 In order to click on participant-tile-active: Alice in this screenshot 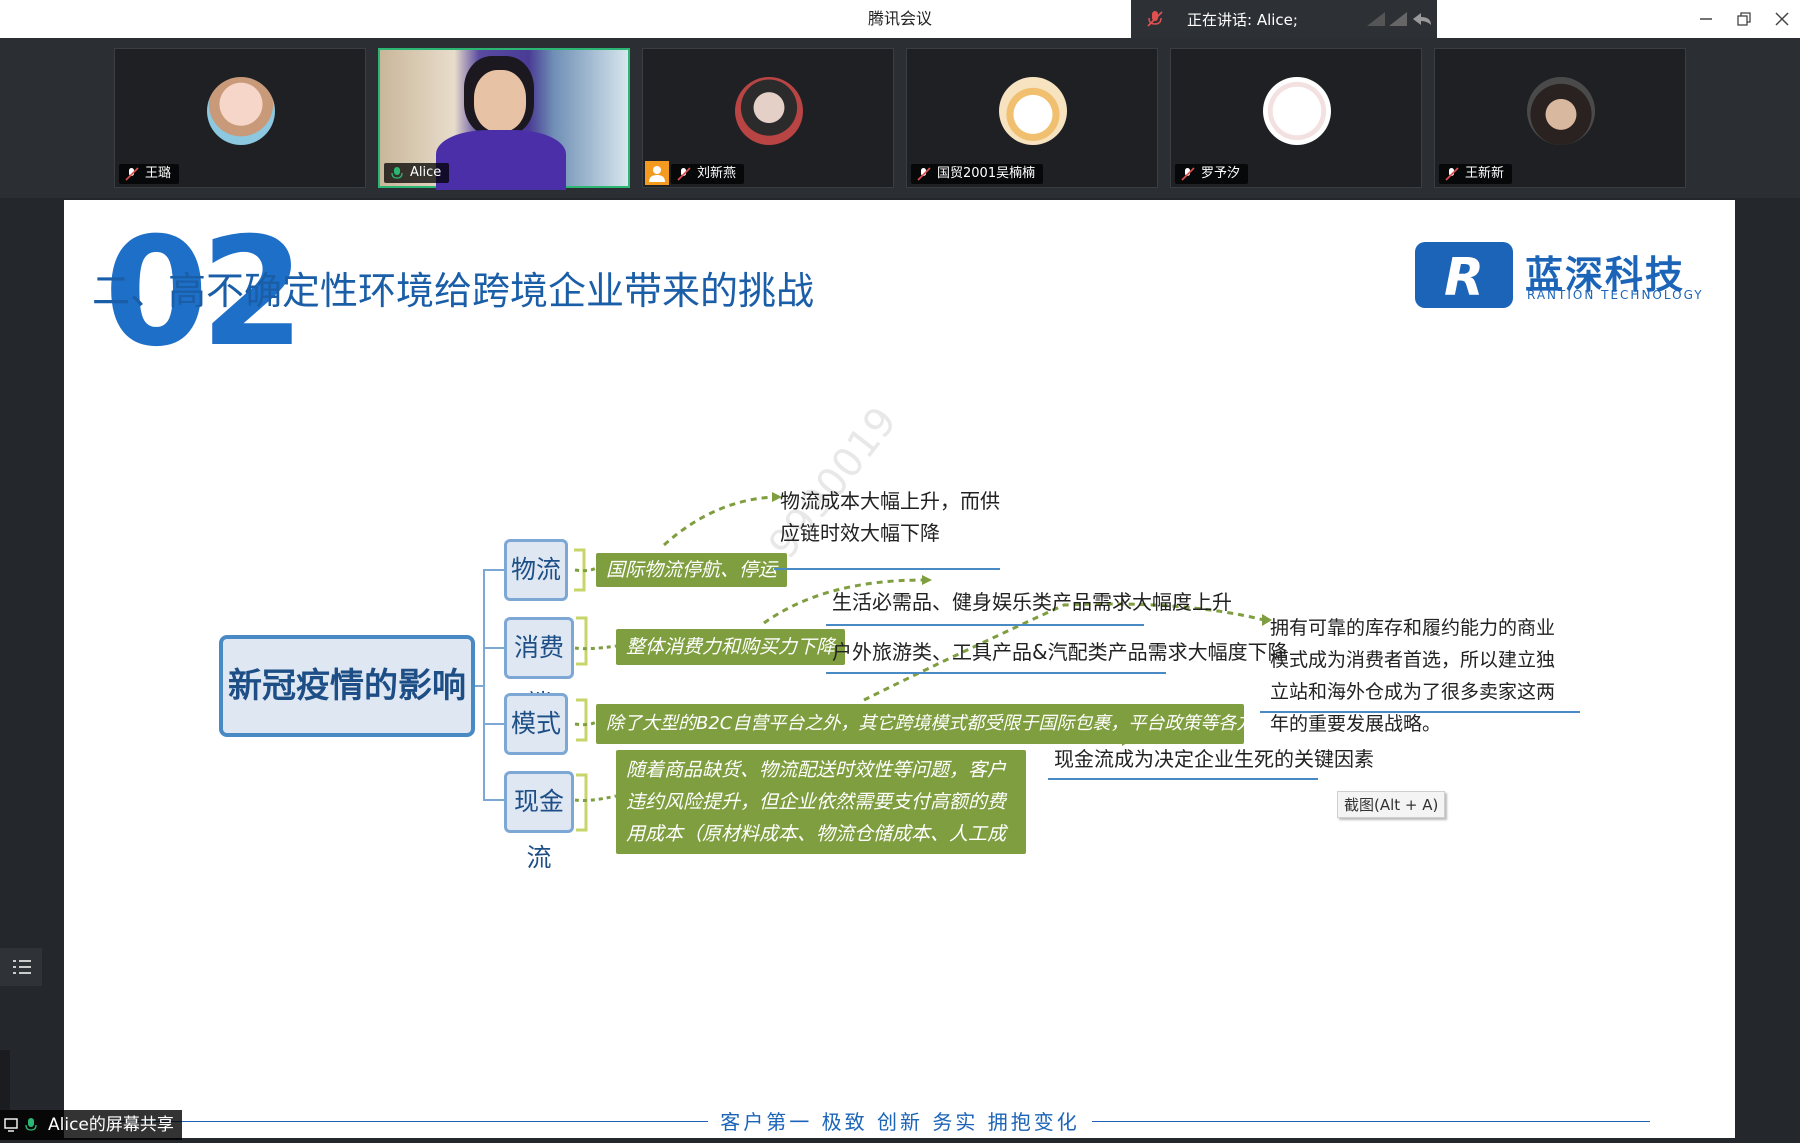, I will do `click(504, 119)`.